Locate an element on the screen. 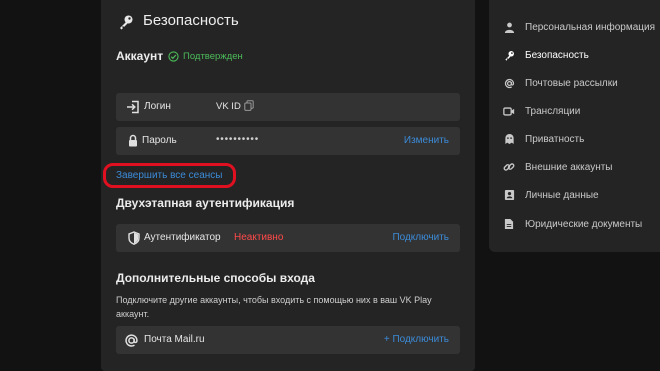 The height and width of the screenshot is (371, 660). sidebar-item-personal-data: Личные данные is located at coordinates (551, 195).